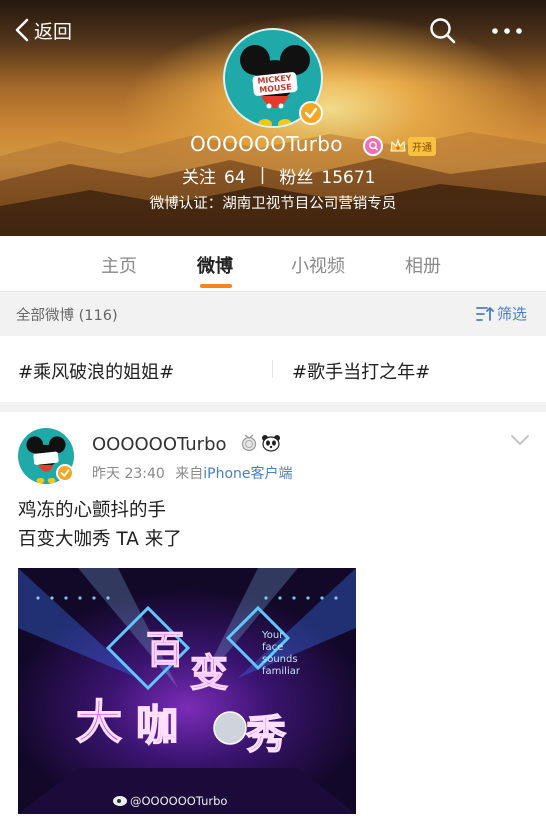 This screenshot has height=827, width=546. What do you see at coordinates (261, 443) in the screenshot?
I see `post-badges` at bounding box center [261, 443].